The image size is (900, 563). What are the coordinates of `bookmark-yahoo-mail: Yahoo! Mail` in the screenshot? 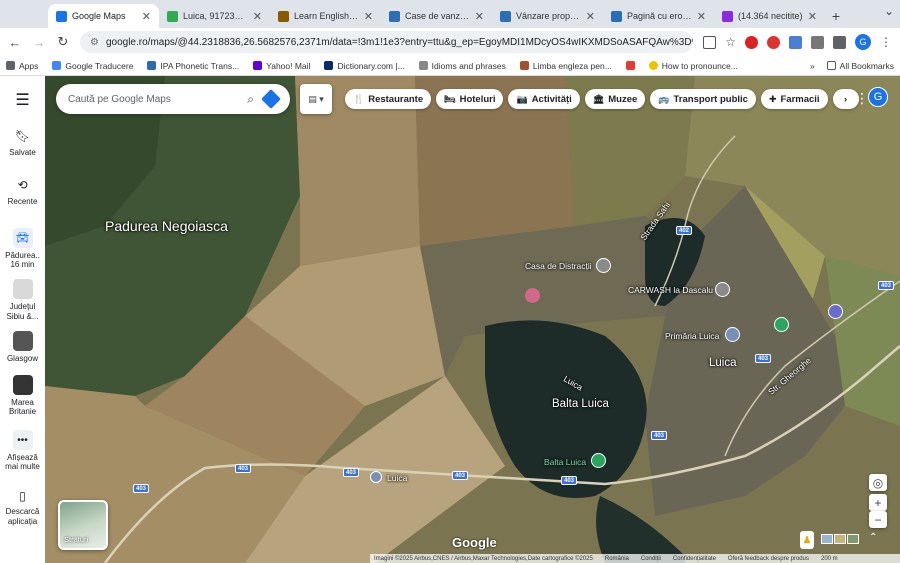 It's located at (281, 66).